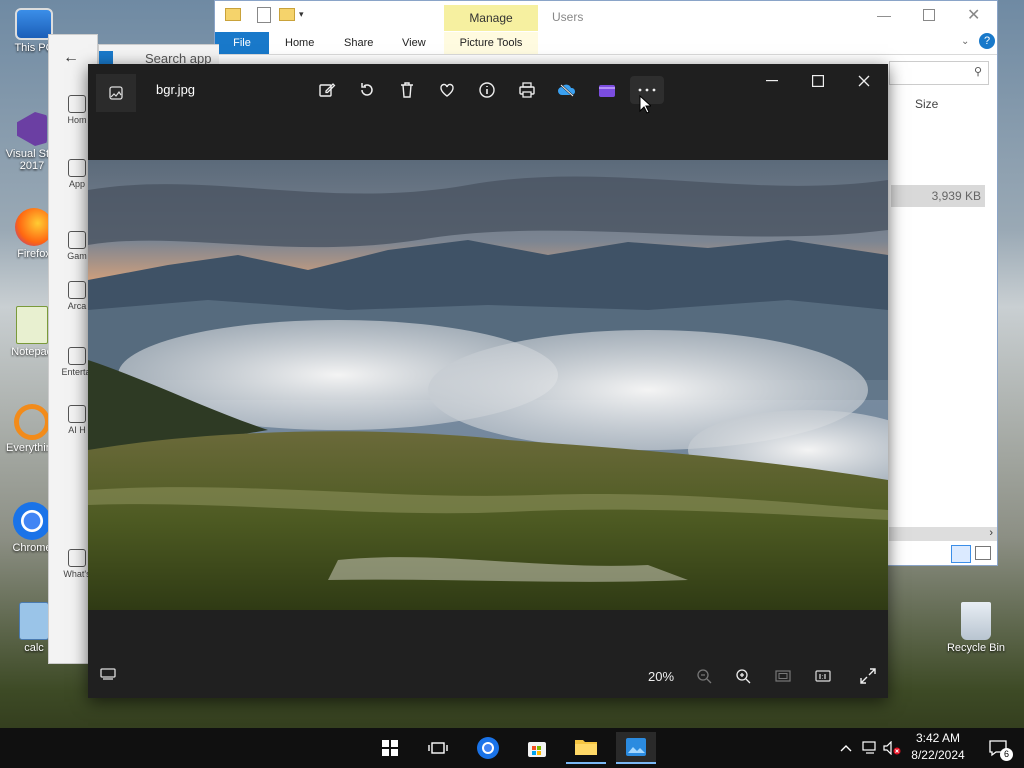 Image resolution: width=1024 pixels, height=768 pixels. Describe the element at coordinates (977, 72) in the screenshot. I see `search-icon: ⚲` at that location.